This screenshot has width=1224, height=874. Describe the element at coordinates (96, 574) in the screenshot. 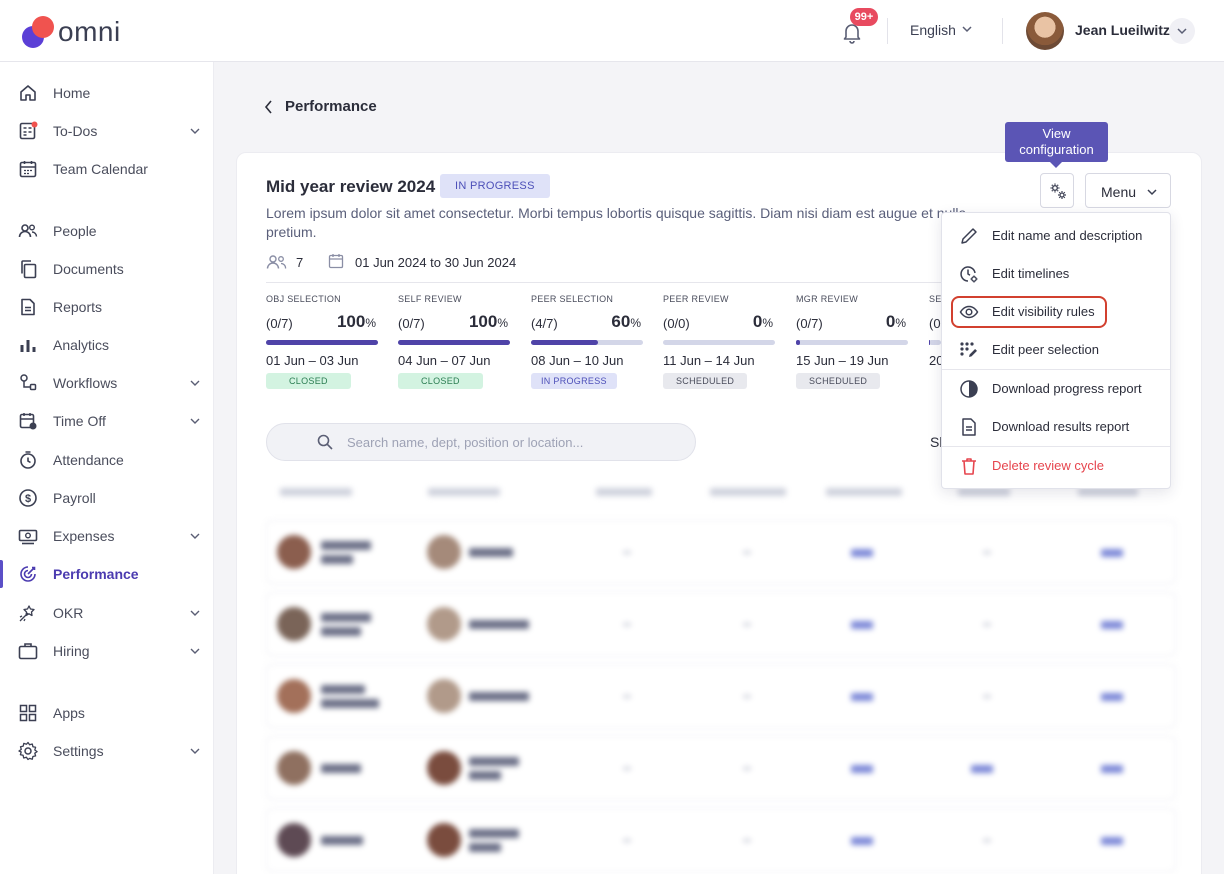

I see `sidebar-item-label: Performance` at that location.